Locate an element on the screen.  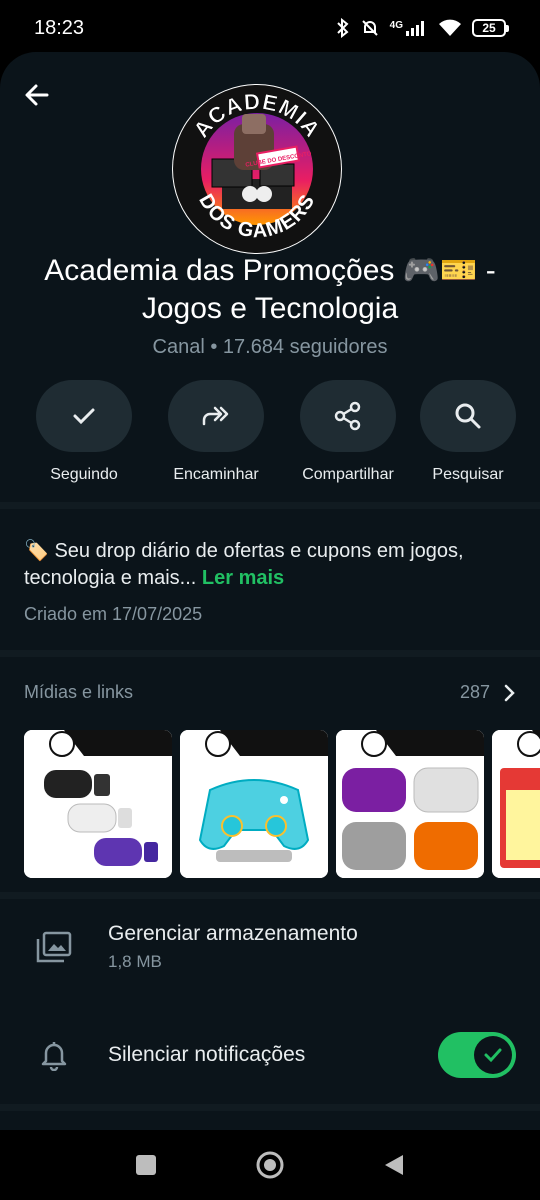
network-type: 4G is located at coordinates (396, 25).